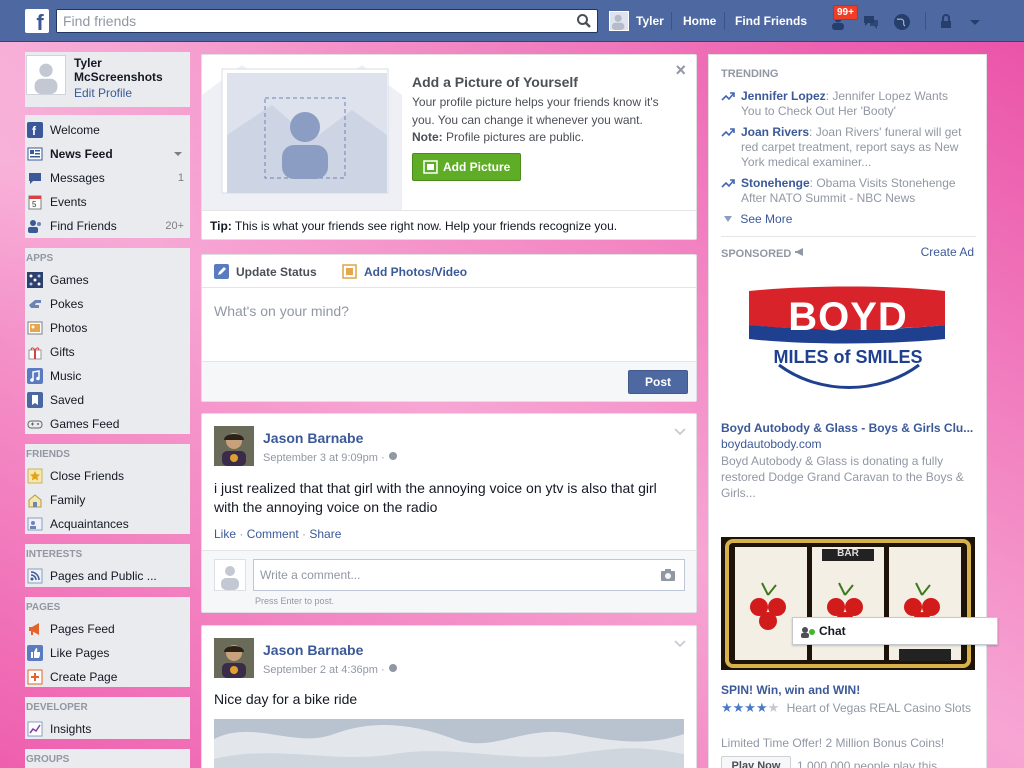 The image size is (1024, 768). Describe the element at coordinates (107, 400) in the screenshot. I see `nav-item-saved: Saved` at that location.